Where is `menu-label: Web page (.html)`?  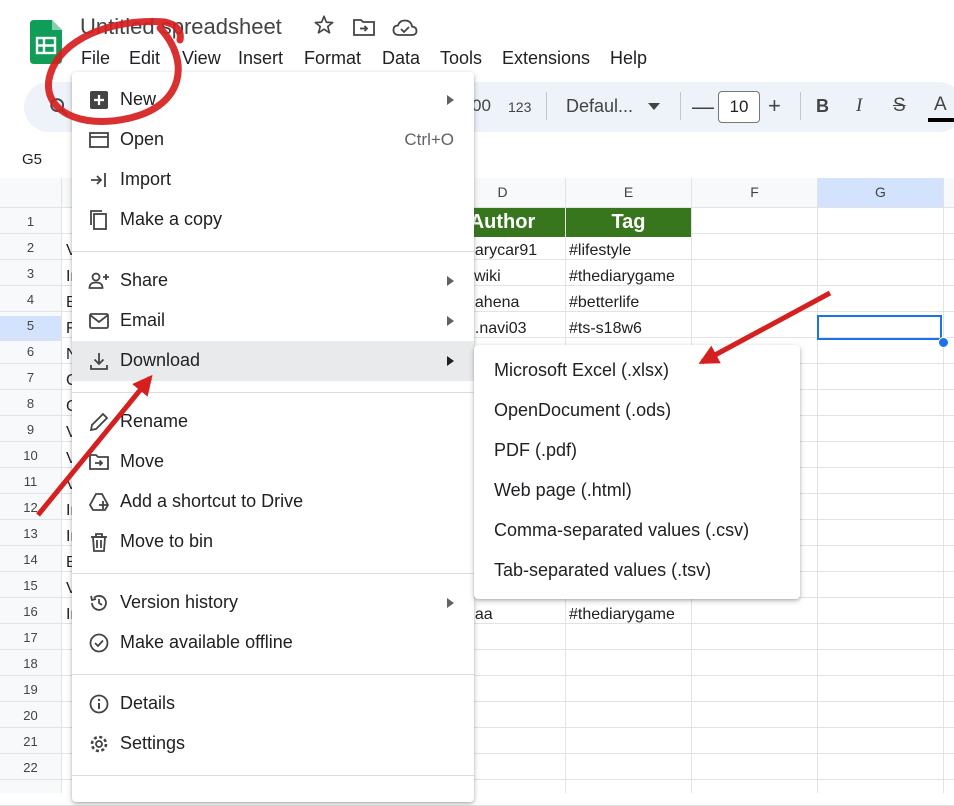 menu-label: Web page (.html) is located at coordinates (563, 490).